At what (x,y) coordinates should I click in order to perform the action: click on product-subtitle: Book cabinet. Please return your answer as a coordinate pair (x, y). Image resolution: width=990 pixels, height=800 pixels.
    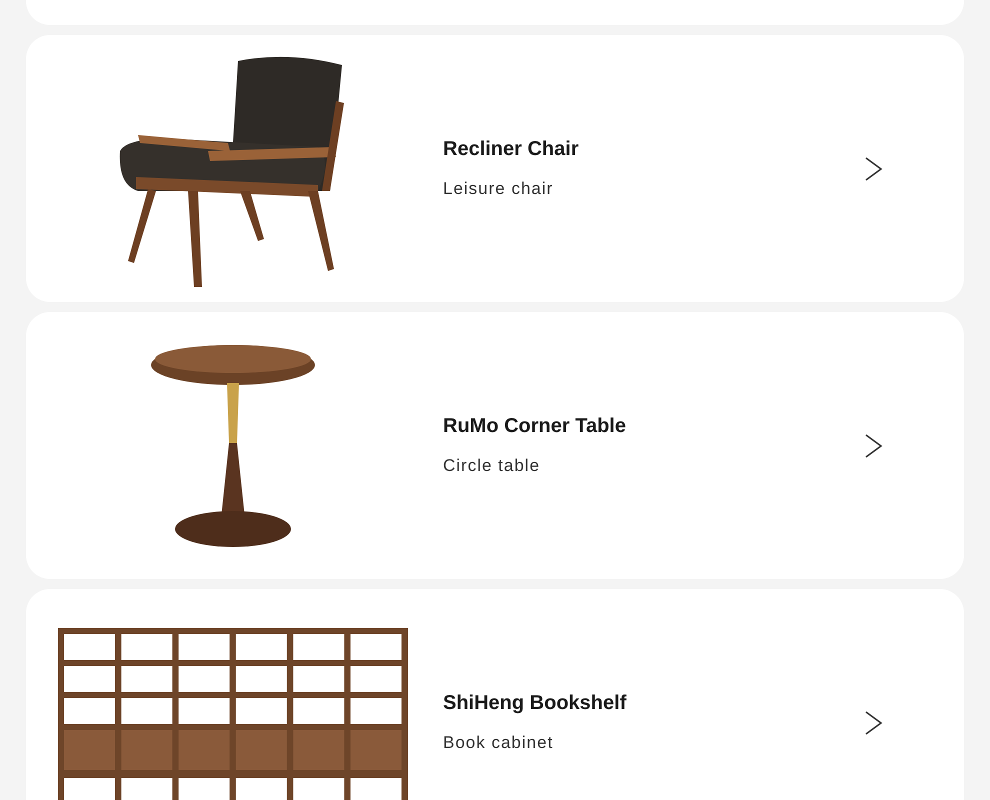
    Looking at the image, I should click on (498, 743).